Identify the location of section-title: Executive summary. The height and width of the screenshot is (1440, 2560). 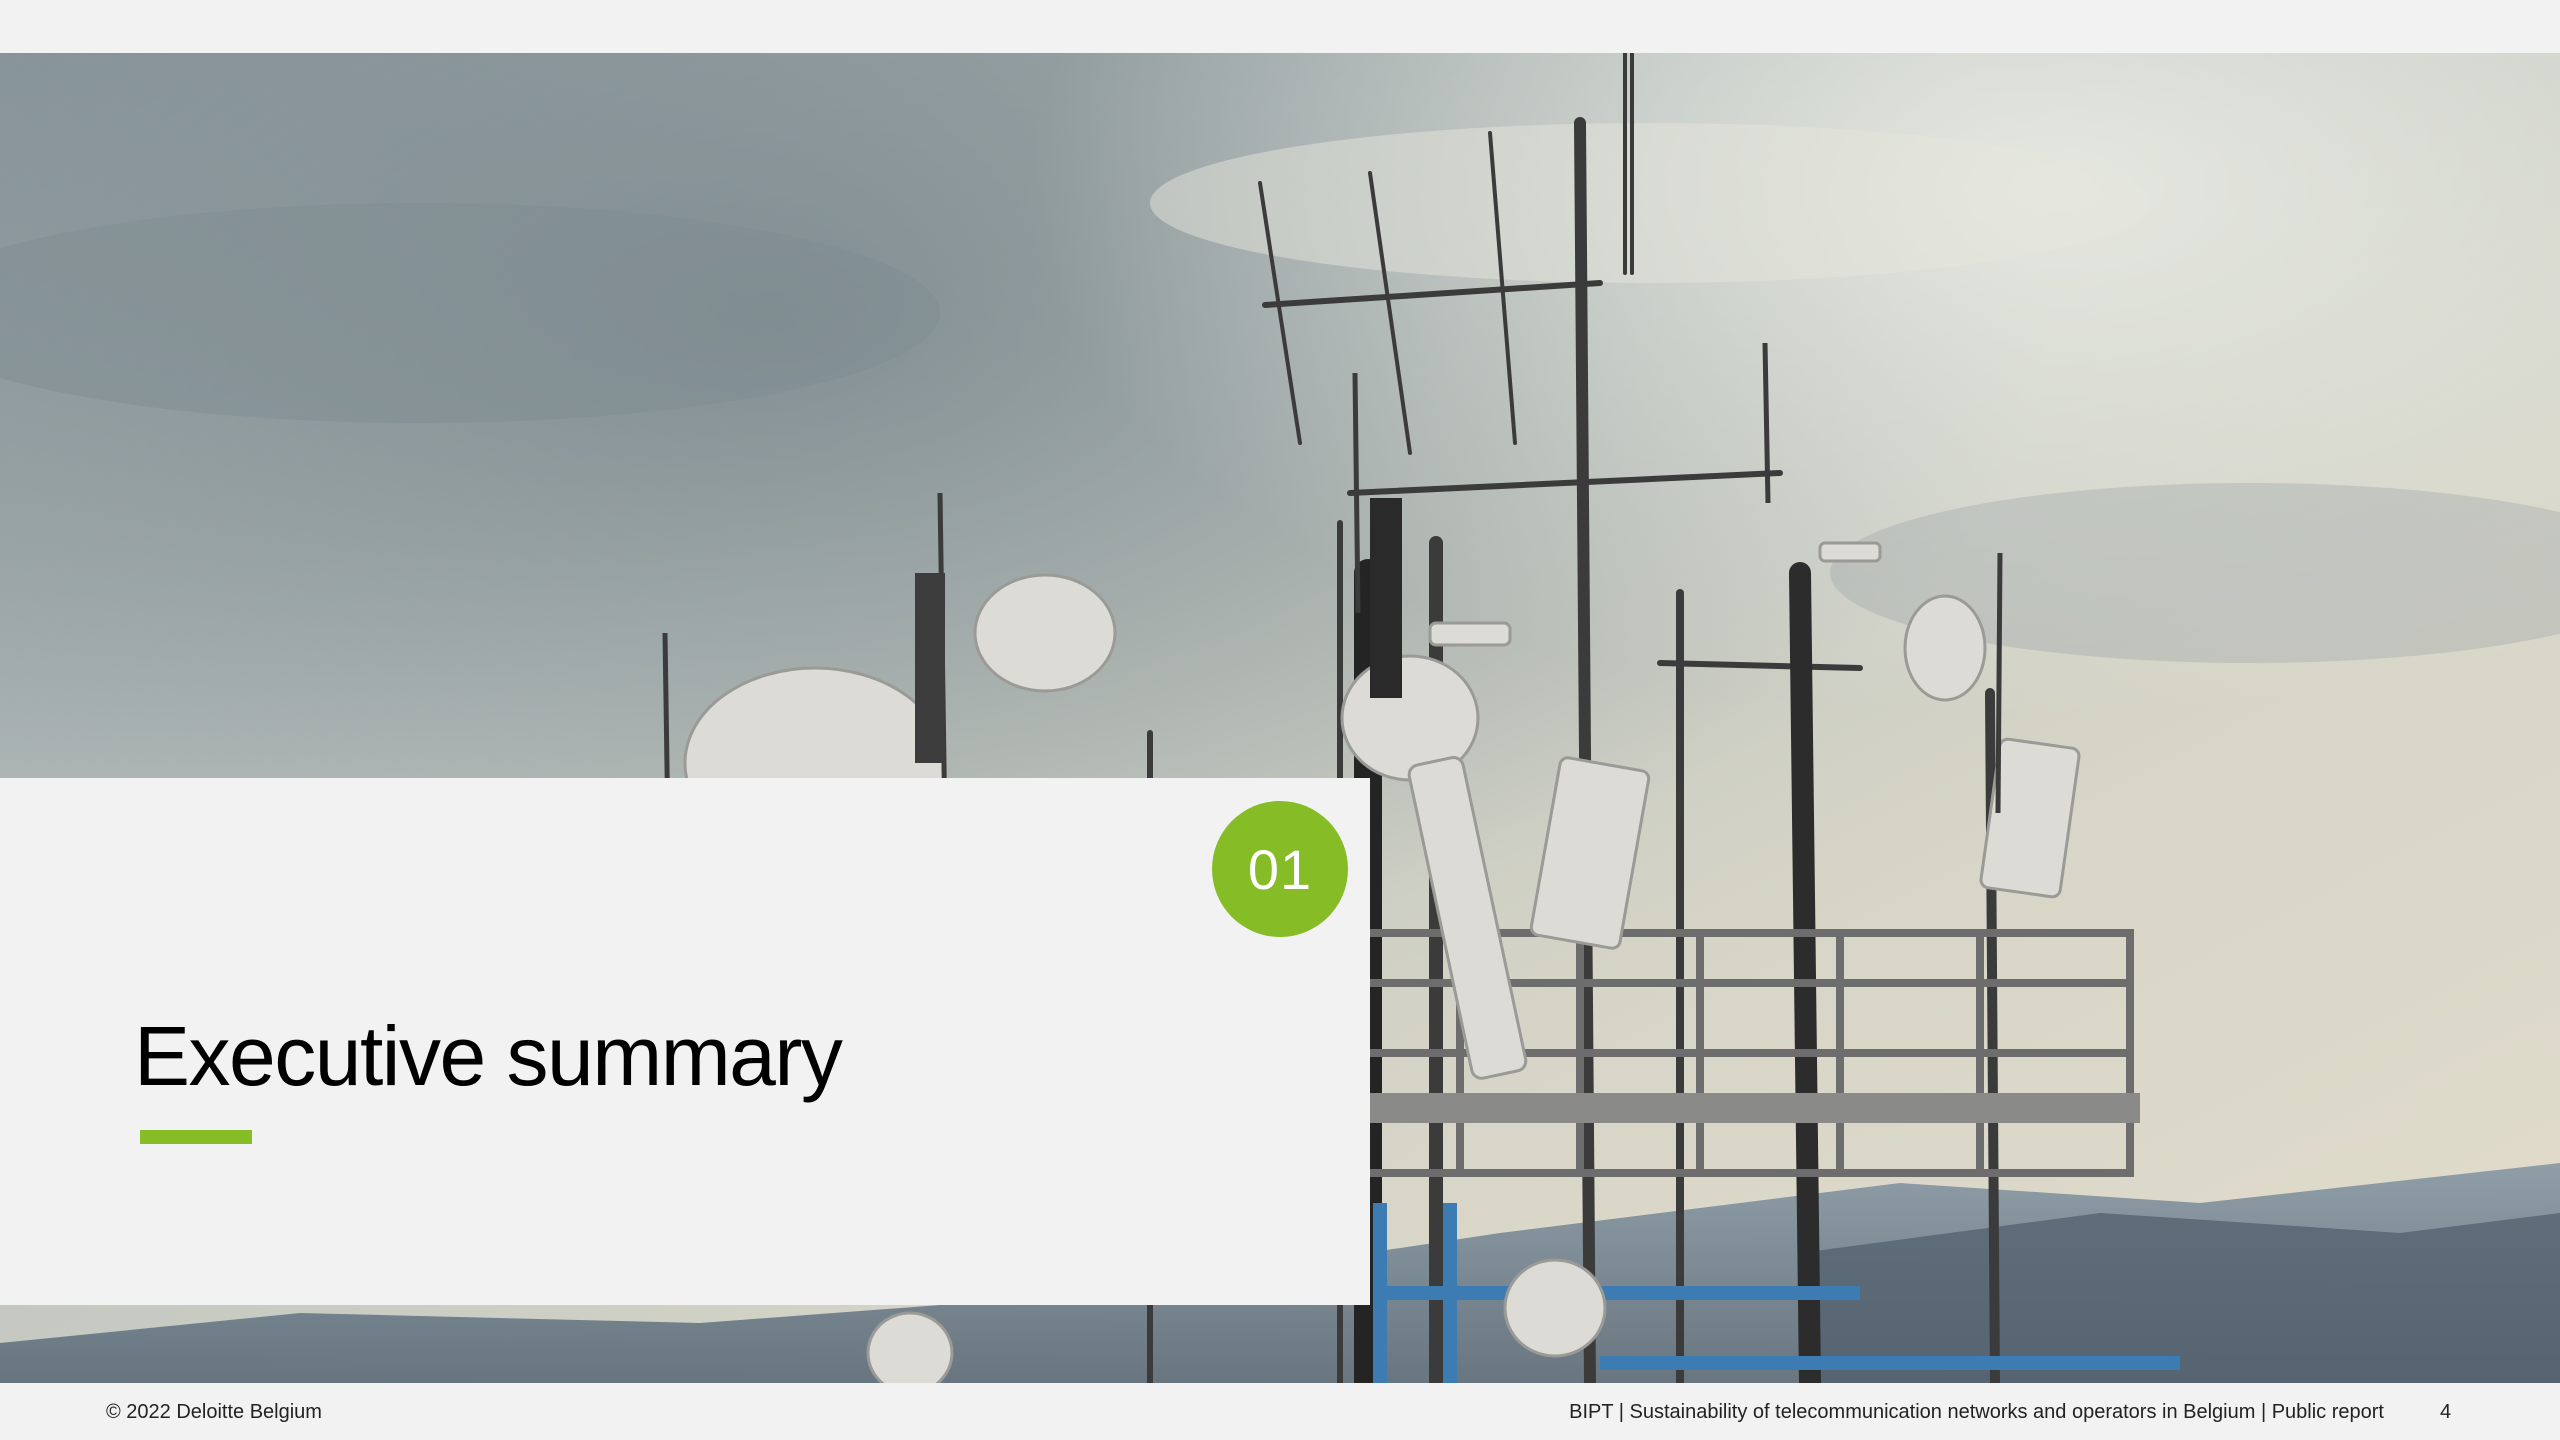
(488, 1056).